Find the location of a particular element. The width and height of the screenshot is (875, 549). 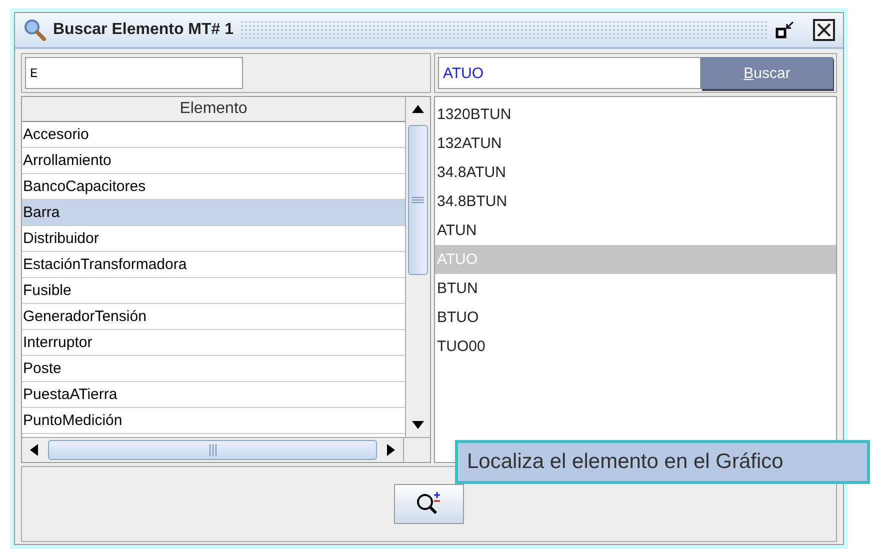

list-item: TUO00 is located at coordinates (635, 346).